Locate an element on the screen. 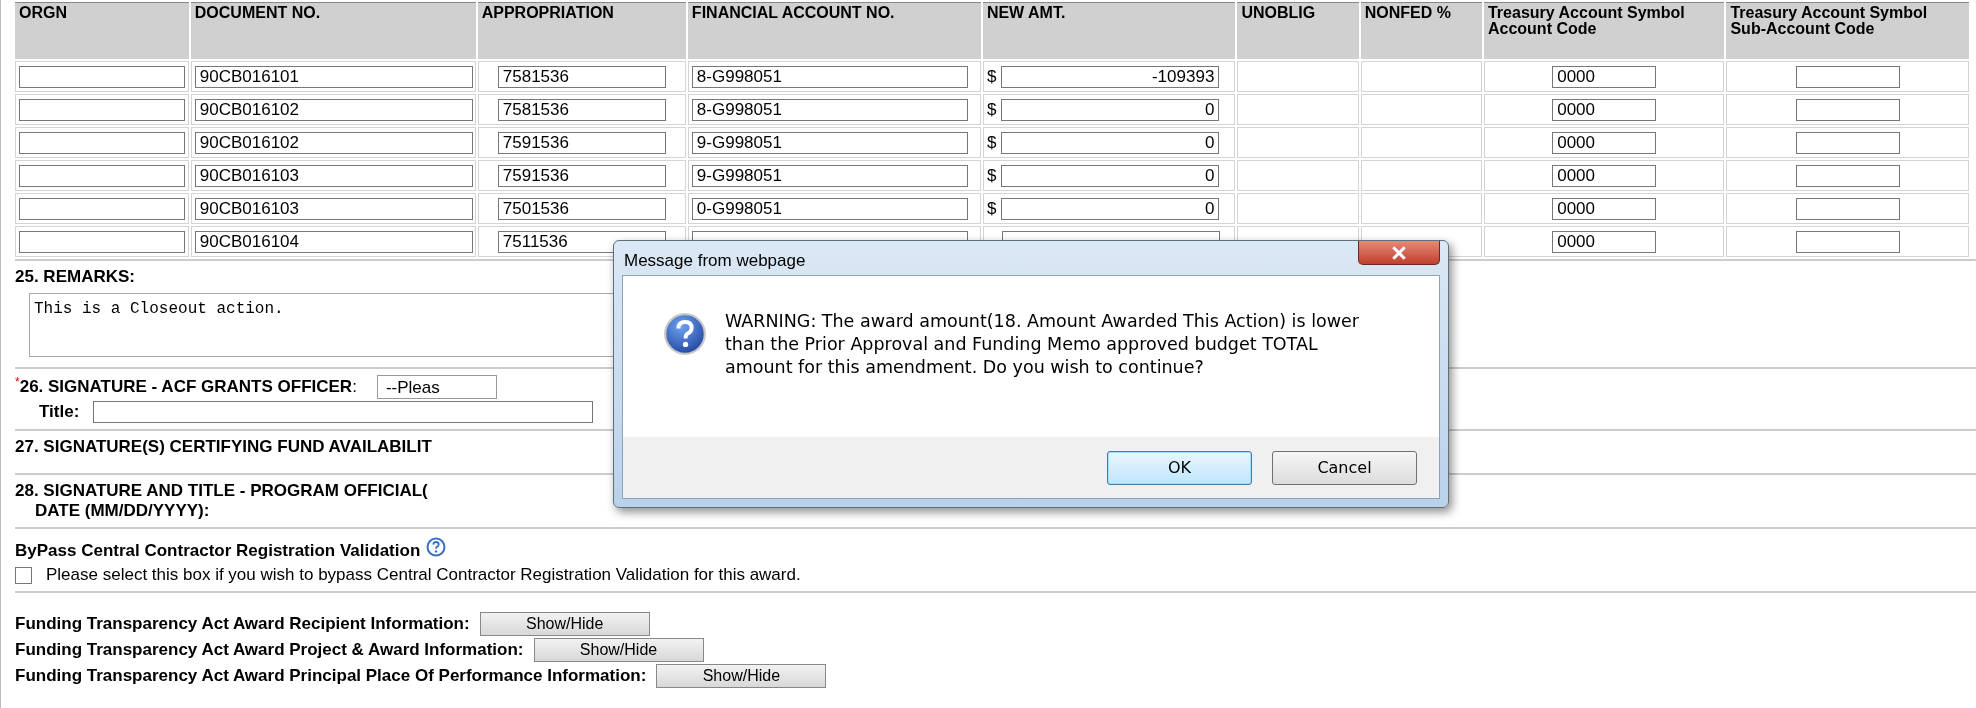  section-label: ByPass Central Contractor Registration Validation is located at coordinates (218, 551).